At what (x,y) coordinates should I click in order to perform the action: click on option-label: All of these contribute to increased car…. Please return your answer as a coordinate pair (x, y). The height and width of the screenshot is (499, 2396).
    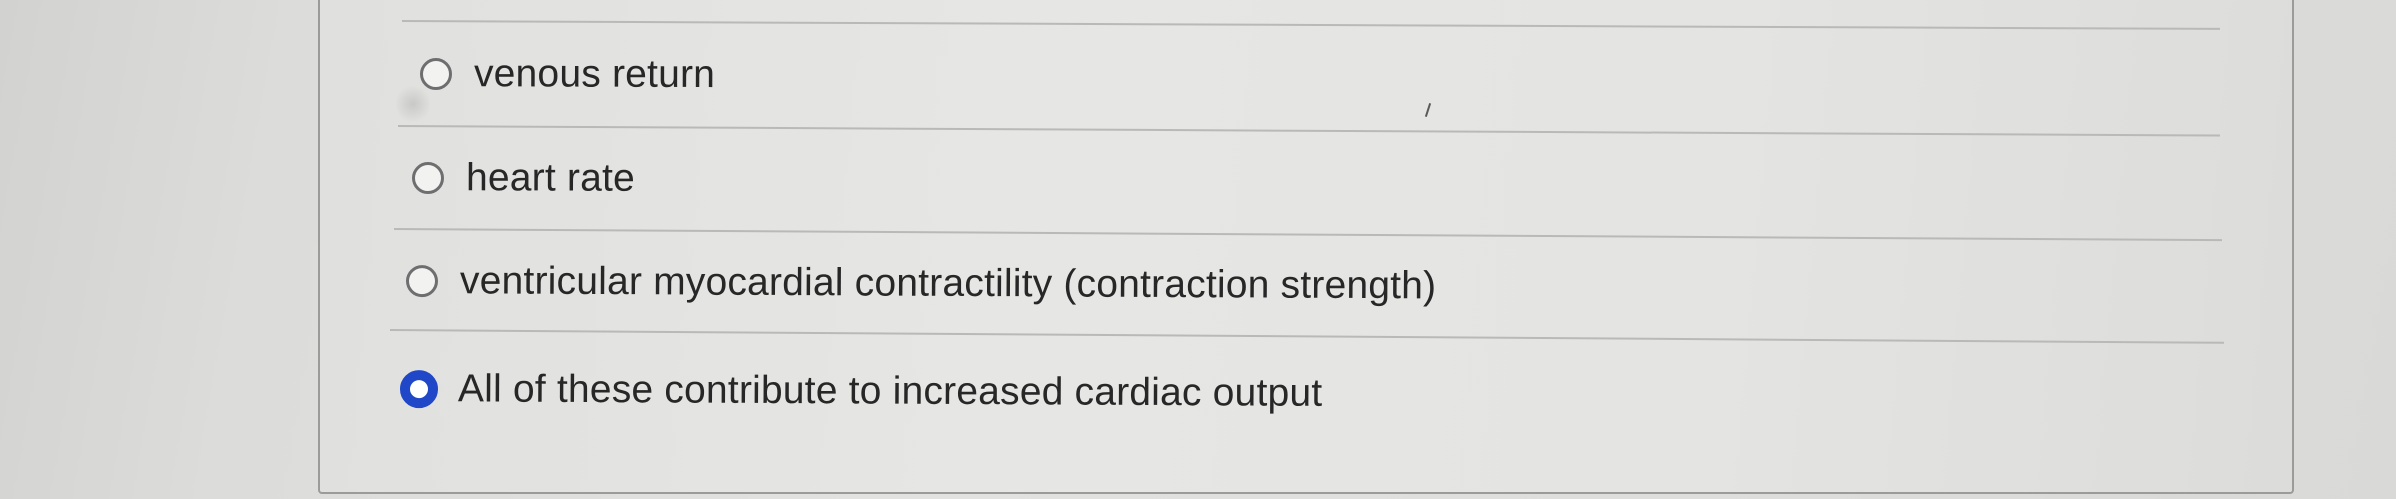
    Looking at the image, I should click on (890, 391).